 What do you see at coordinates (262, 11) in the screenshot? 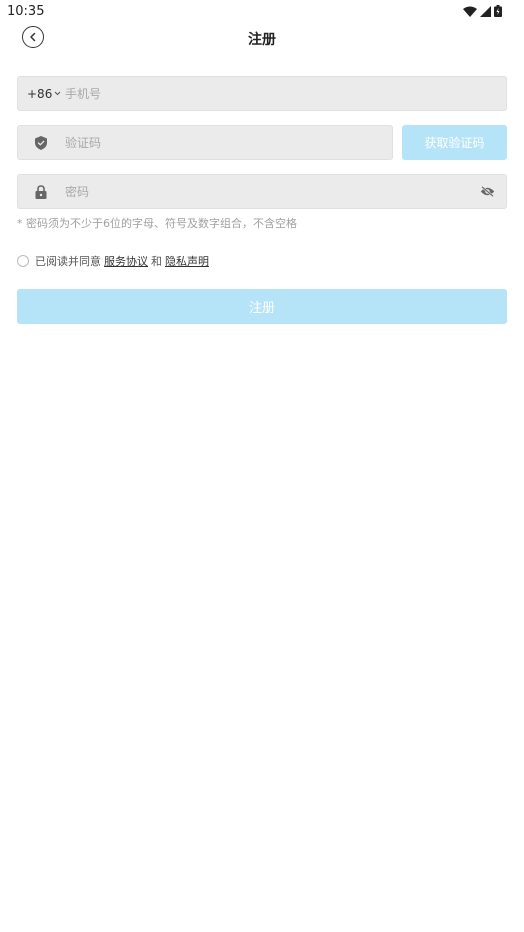
I see `status-bar: 10:35` at bounding box center [262, 11].